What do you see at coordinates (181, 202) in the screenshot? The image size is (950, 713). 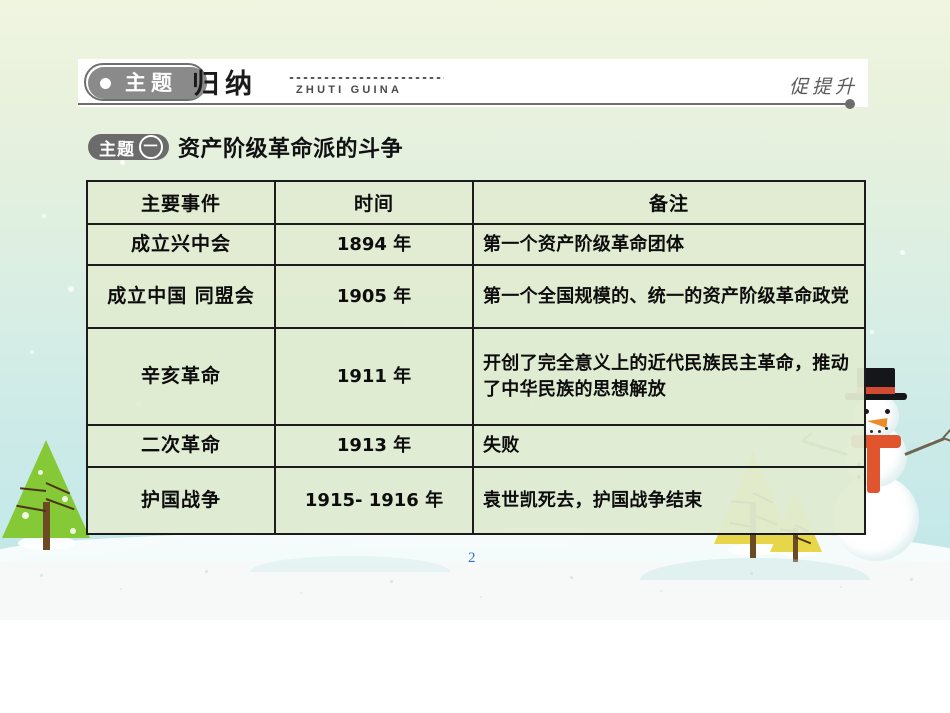 I see `column-header-event: 主要事件` at bounding box center [181, 202].